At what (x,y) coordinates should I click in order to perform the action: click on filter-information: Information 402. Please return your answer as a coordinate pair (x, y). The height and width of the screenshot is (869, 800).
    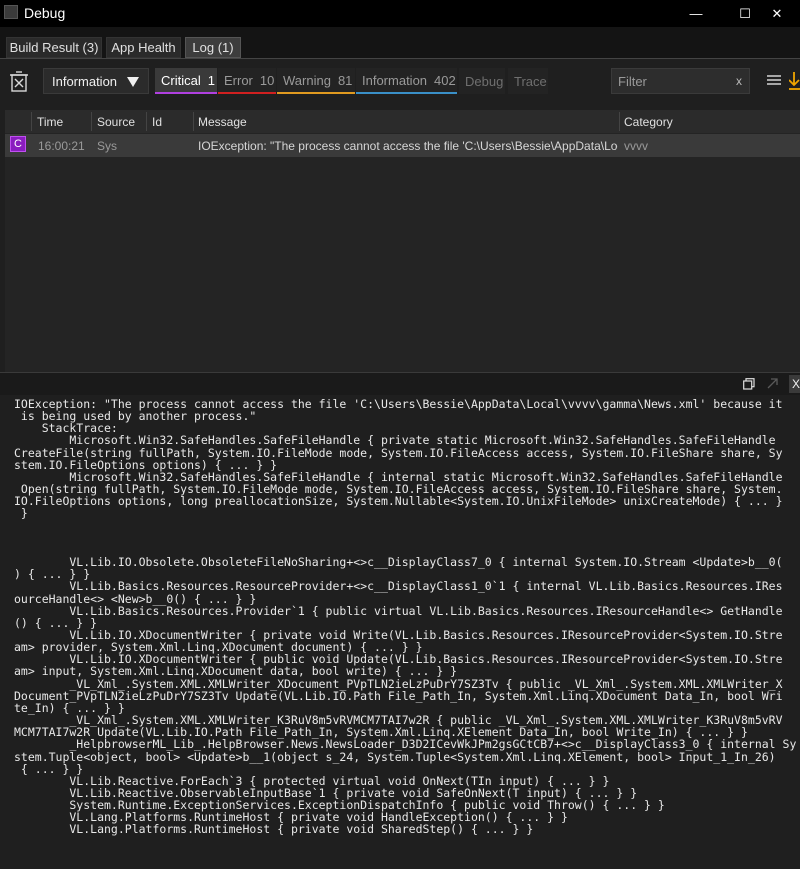
    Looking at the image, I should click on (406, 81).